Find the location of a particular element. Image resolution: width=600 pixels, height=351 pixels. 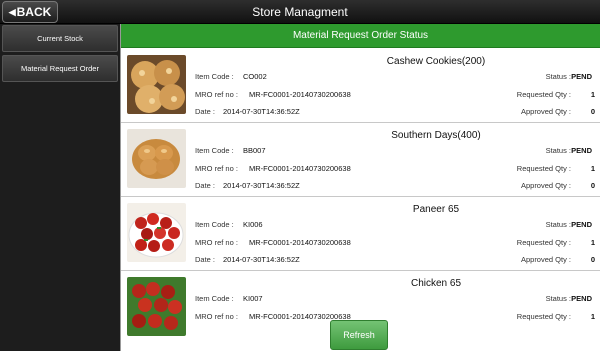

sidebar-item-current-stock: Current Stock is located at coordinates (60, 38).